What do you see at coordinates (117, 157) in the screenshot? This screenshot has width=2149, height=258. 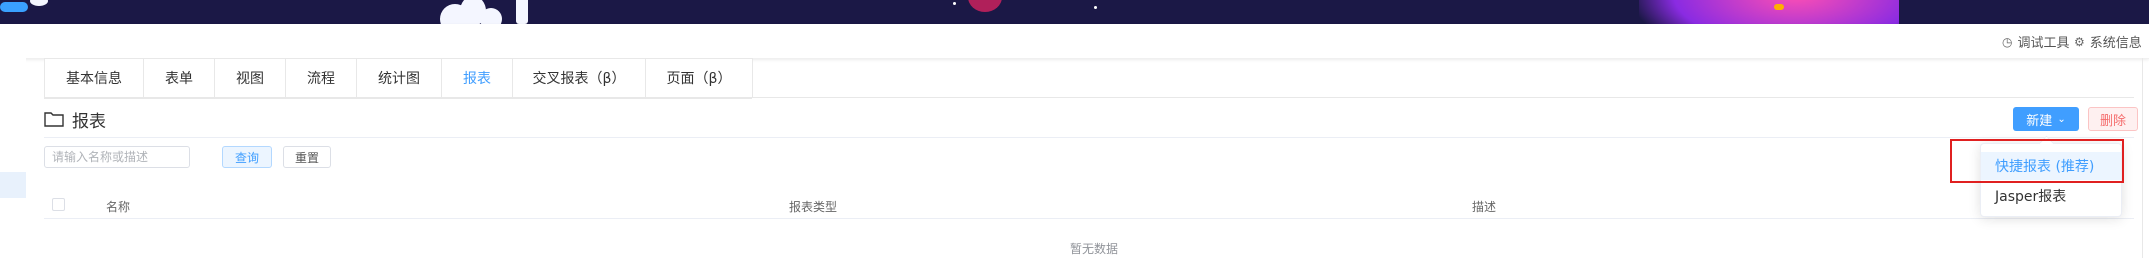 I see `search-input` at bounding box center [117, 157].